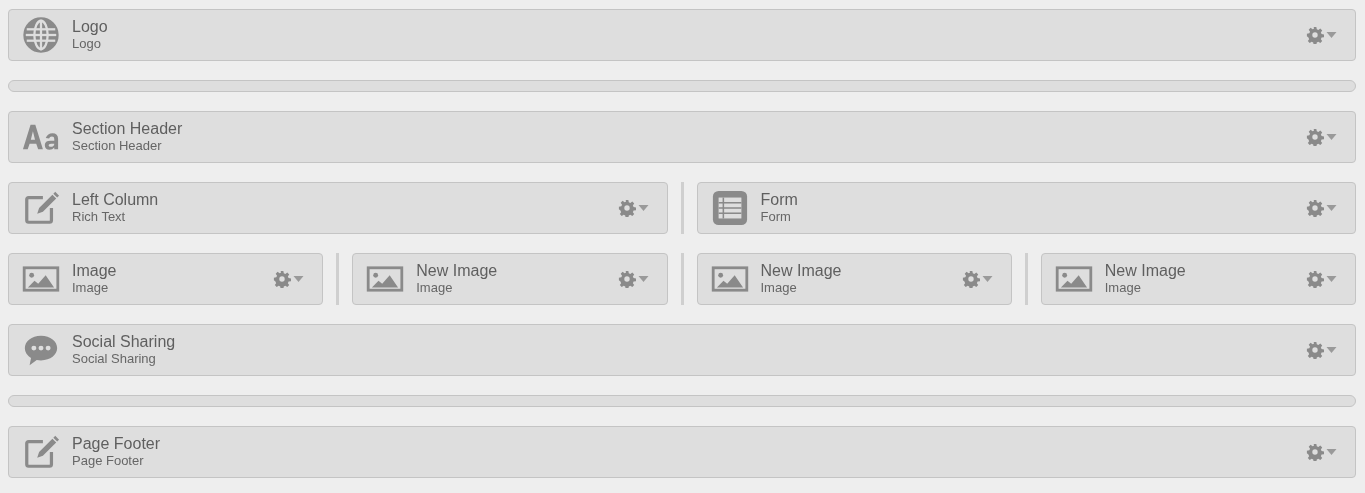 The image size is (1365, 493). Describe the element at coordinates (729, 208) in the screenshot. I see `form-icon` at that location.